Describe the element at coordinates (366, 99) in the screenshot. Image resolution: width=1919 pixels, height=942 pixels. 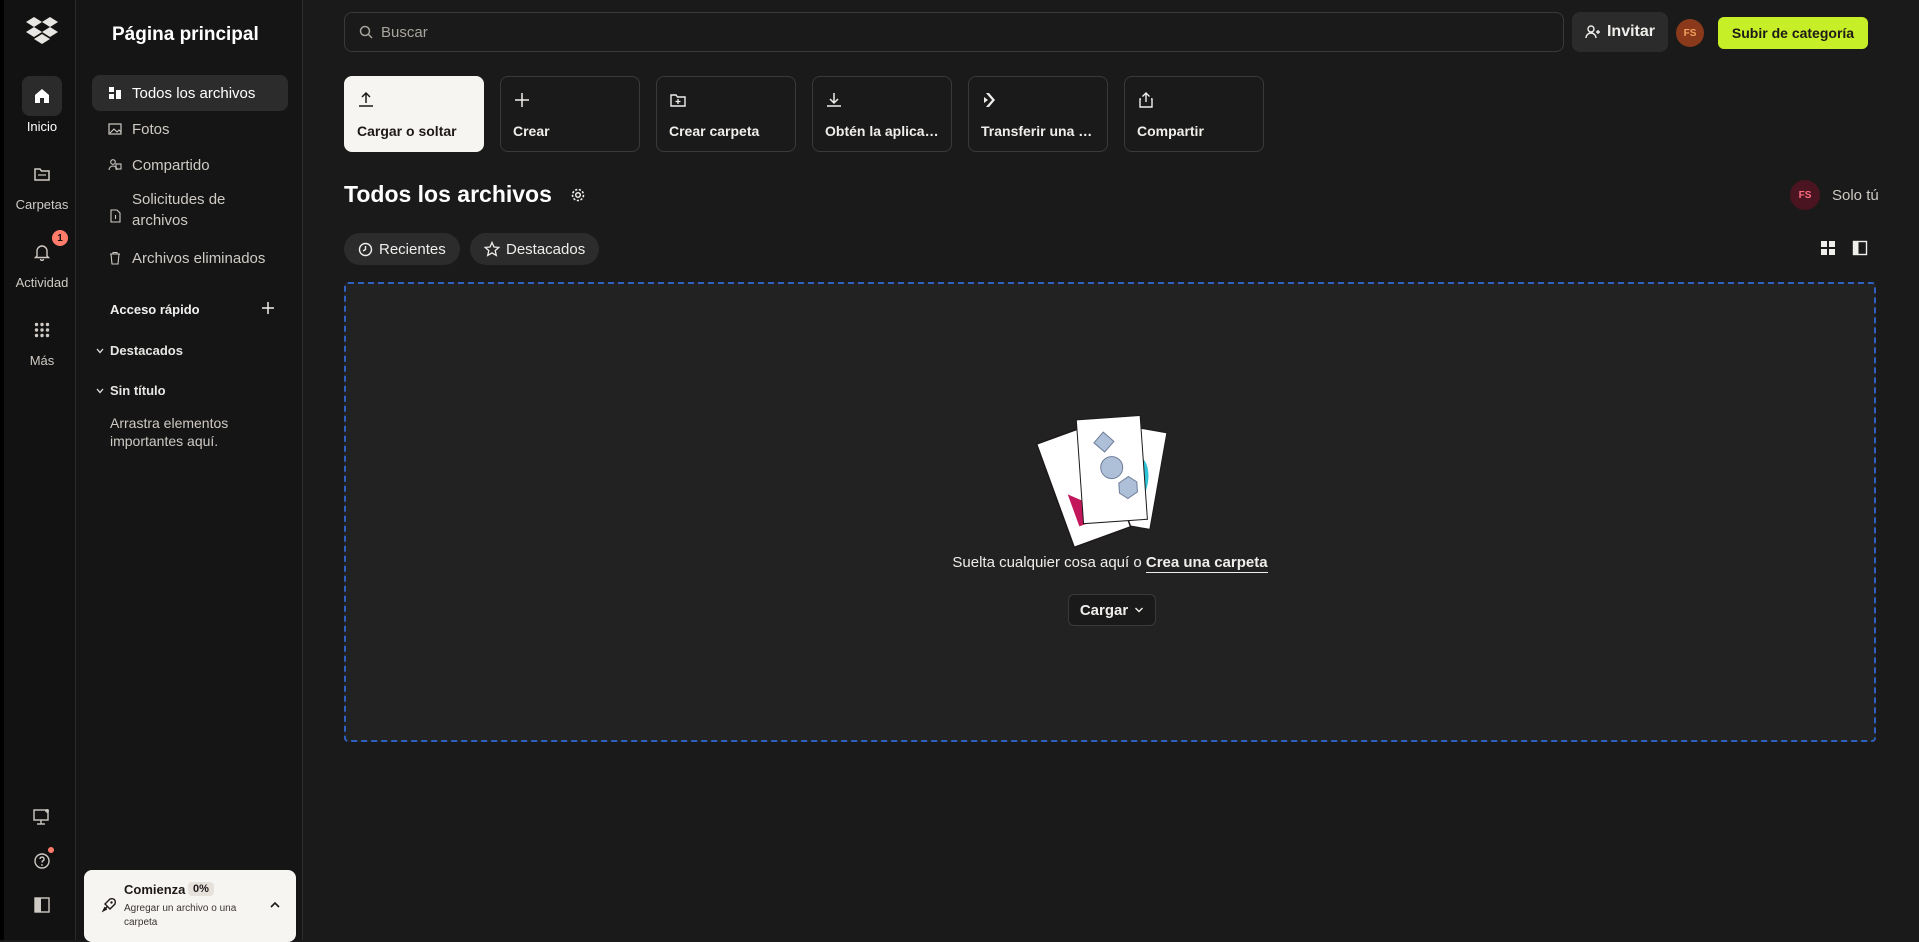
I see `upload-icon` at that location.